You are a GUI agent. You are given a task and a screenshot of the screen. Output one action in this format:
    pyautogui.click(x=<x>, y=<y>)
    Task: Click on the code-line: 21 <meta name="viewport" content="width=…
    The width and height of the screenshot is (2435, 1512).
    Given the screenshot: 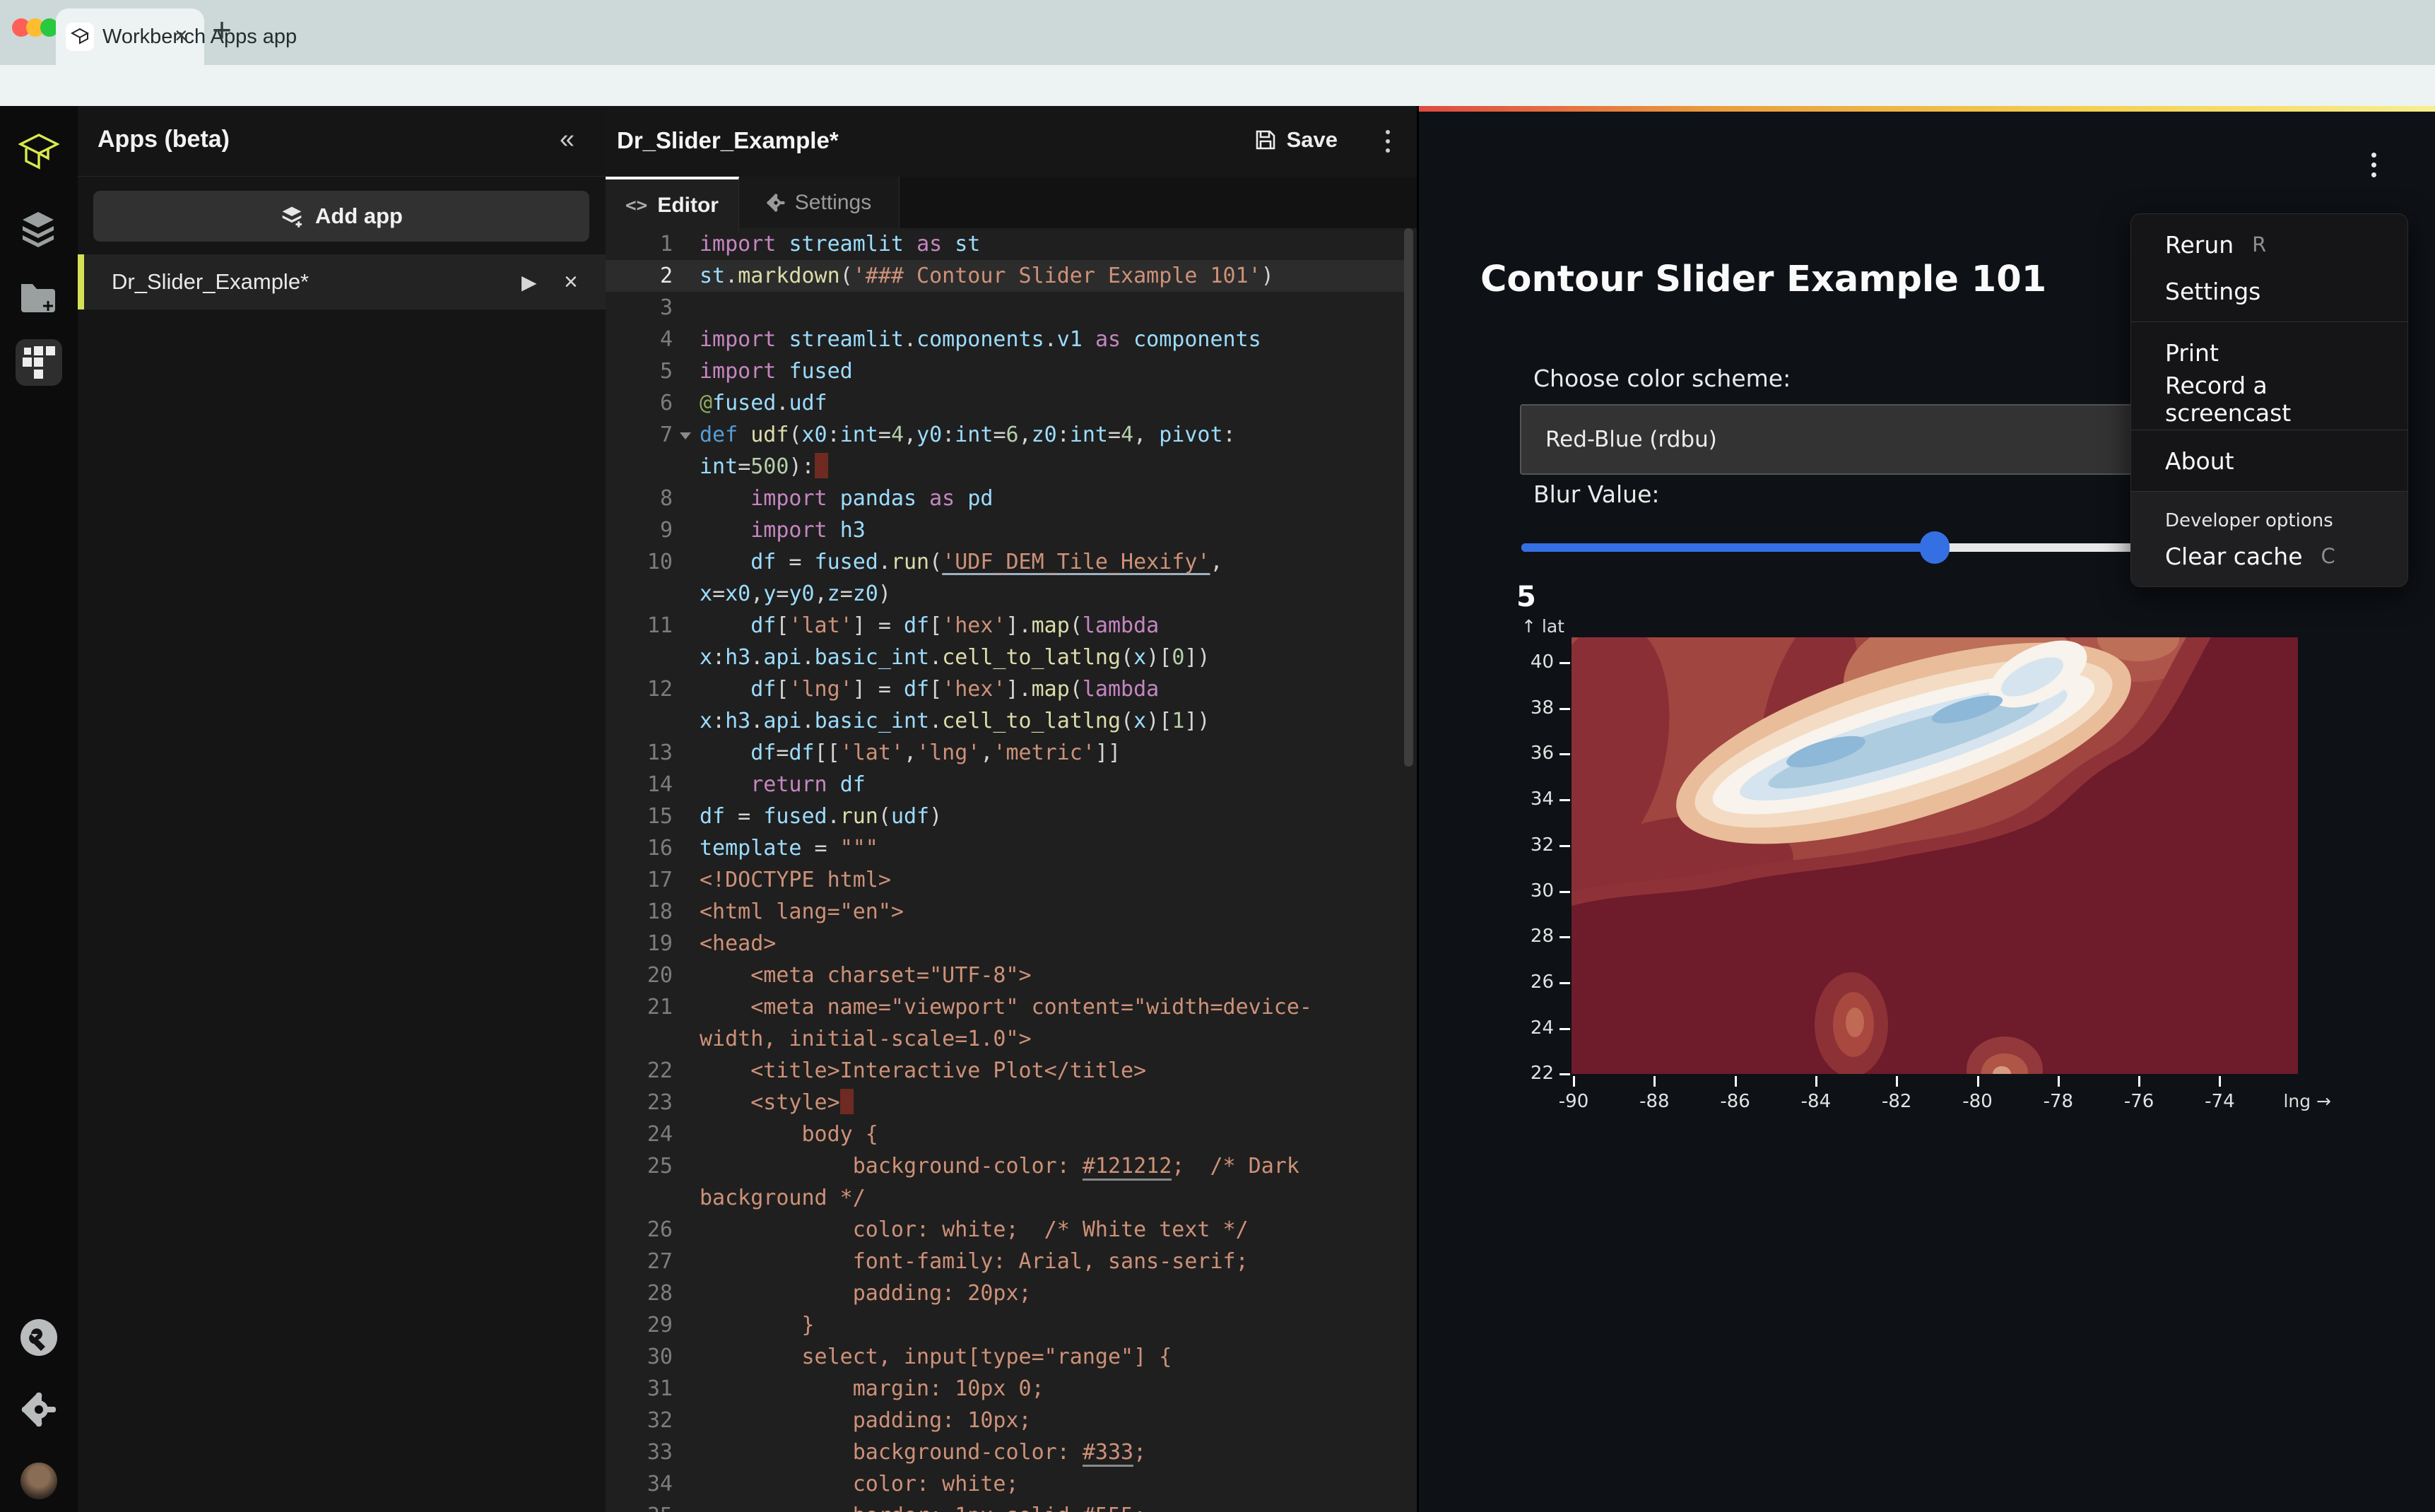 What is the action you would take?
    pyautogui.click(x=1006, y=1007)
    